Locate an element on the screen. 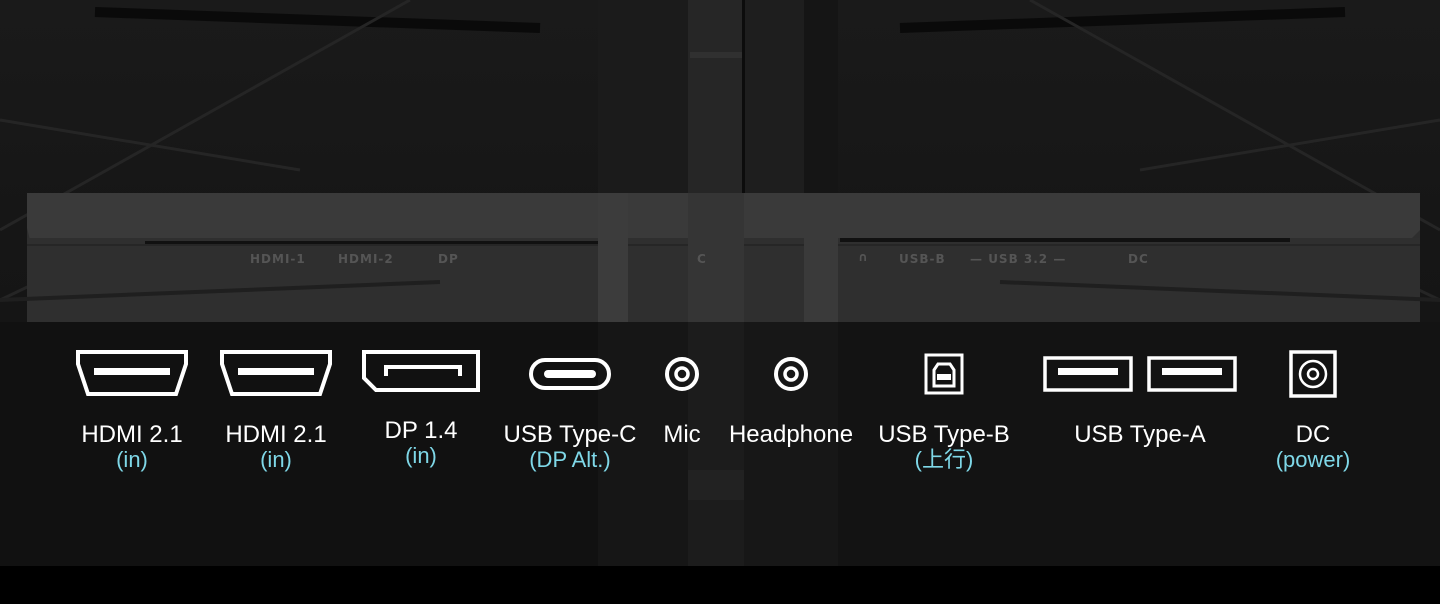  displayport-icon is located at coordinates (421, 371).